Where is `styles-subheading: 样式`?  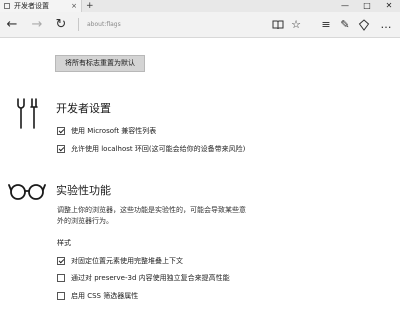 styles-subheading: 样式 is located at coordinates (64, 243).